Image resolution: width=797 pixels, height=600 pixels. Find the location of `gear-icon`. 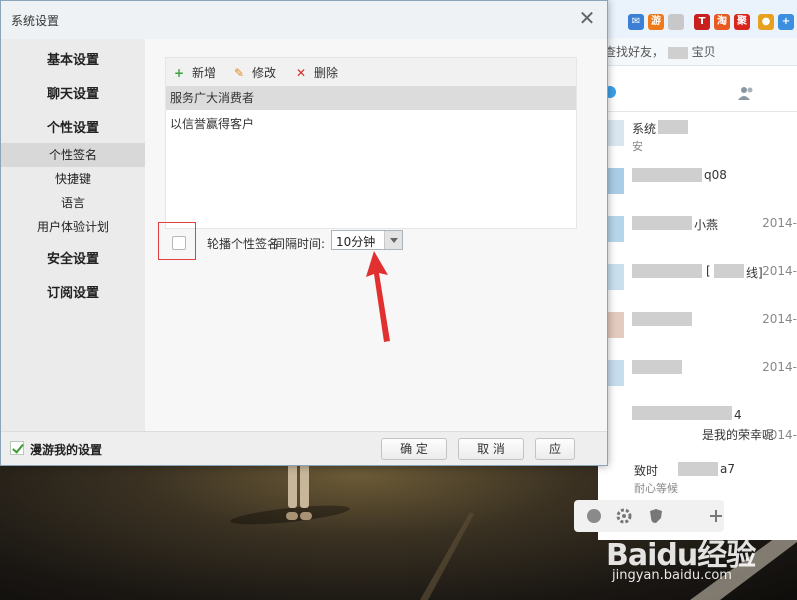

gear-icon is located at coordinates (624, 516).